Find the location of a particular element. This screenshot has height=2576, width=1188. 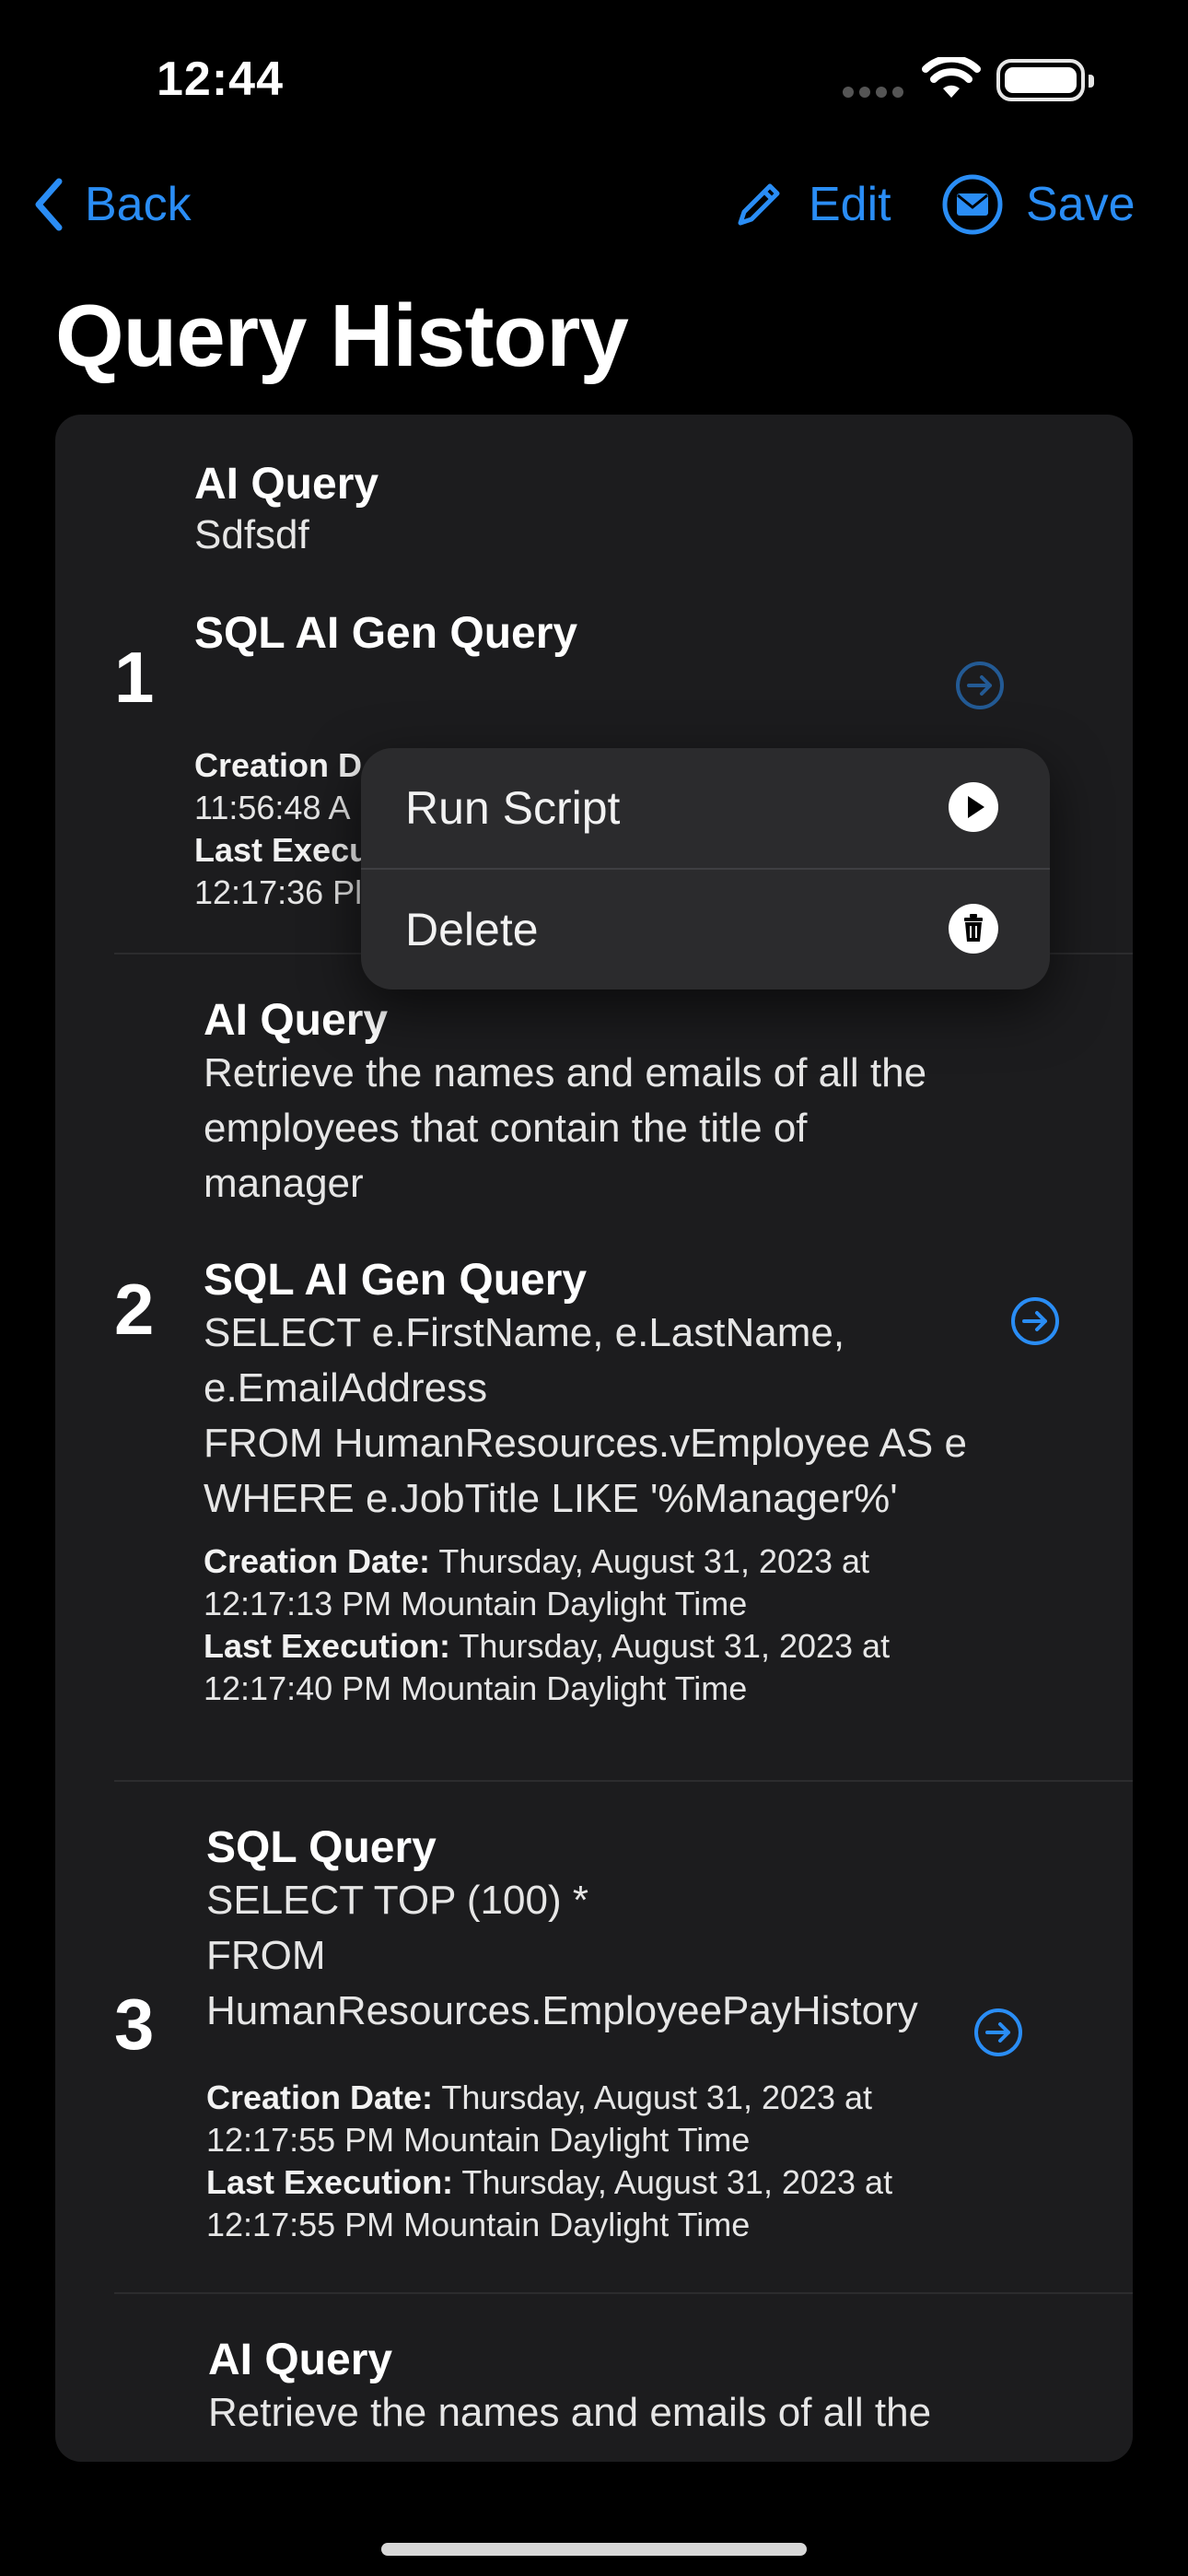

page-title: Query History is located at coordinates (342, 336).